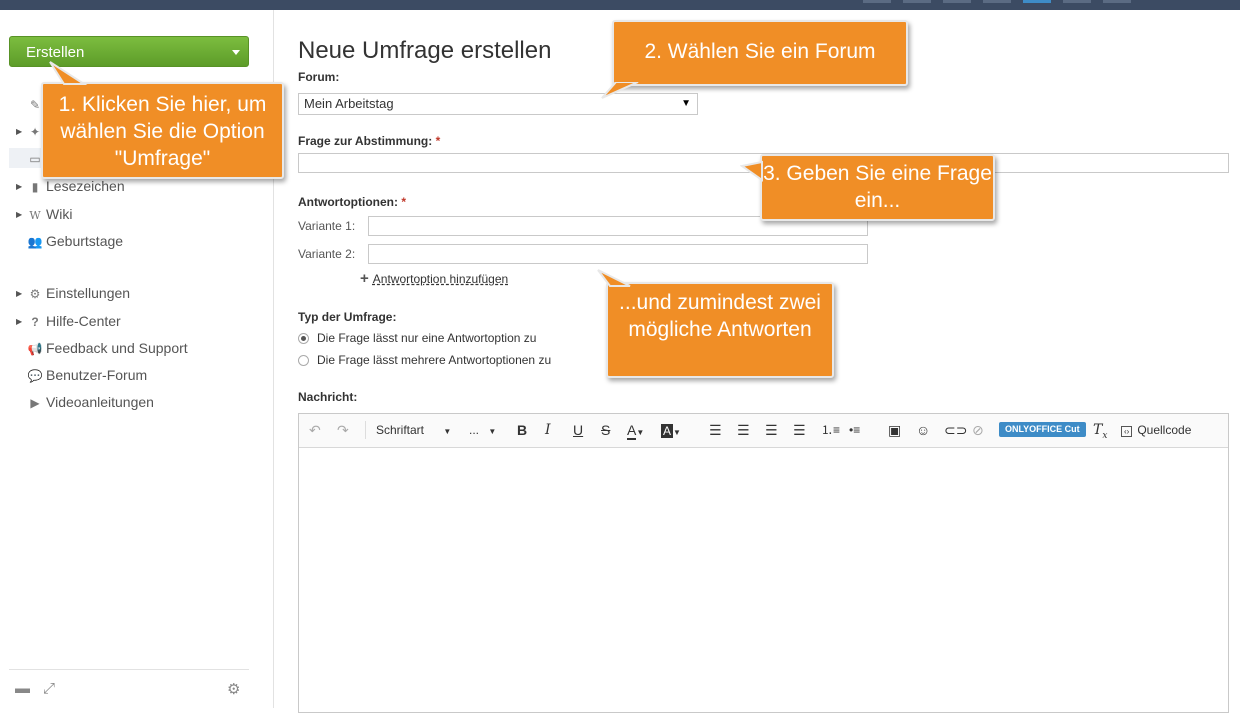  I want to click on message-label: Nachricht:, so click(328, 397).